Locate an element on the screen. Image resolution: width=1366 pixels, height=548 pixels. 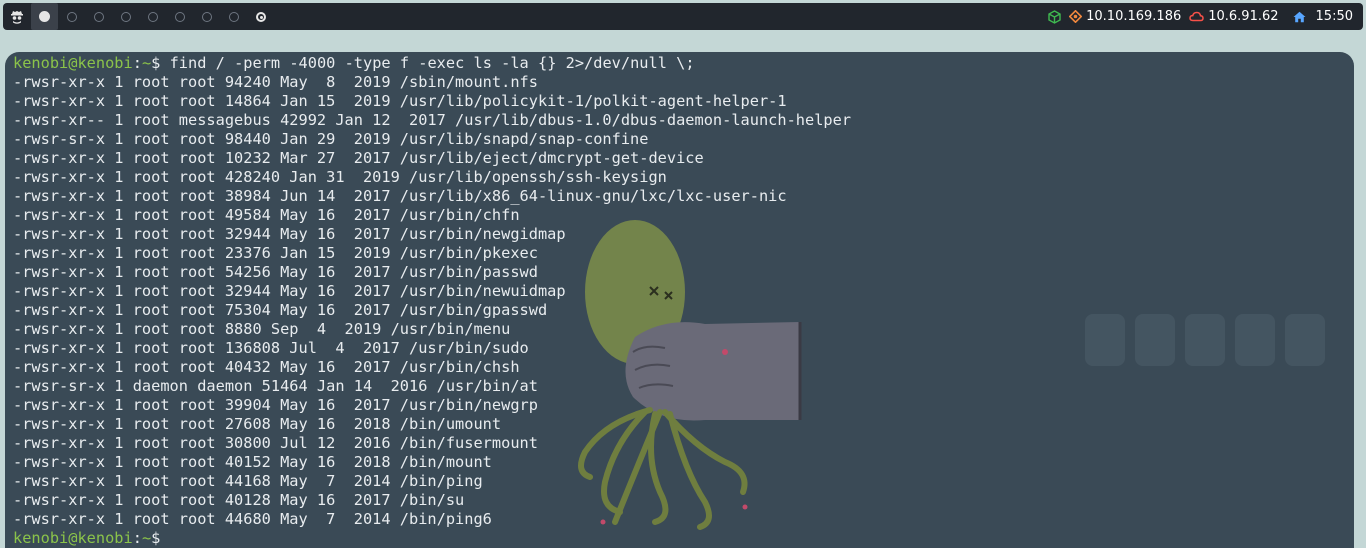
workspace-7-button is located at coordinates (206, 16).